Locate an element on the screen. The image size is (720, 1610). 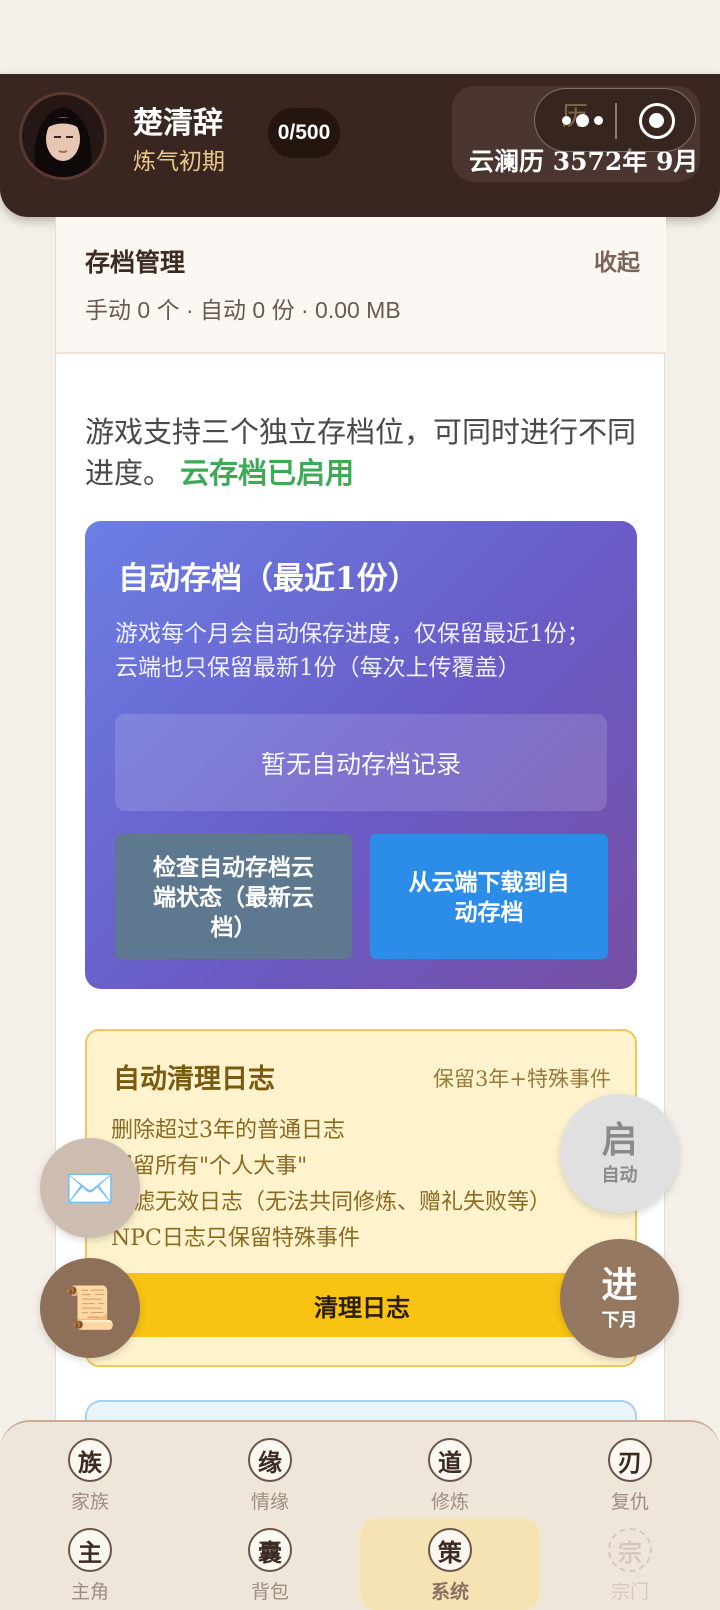
auto-save-title: 自动存档（最近1份） is located at coordinates (268, 579).